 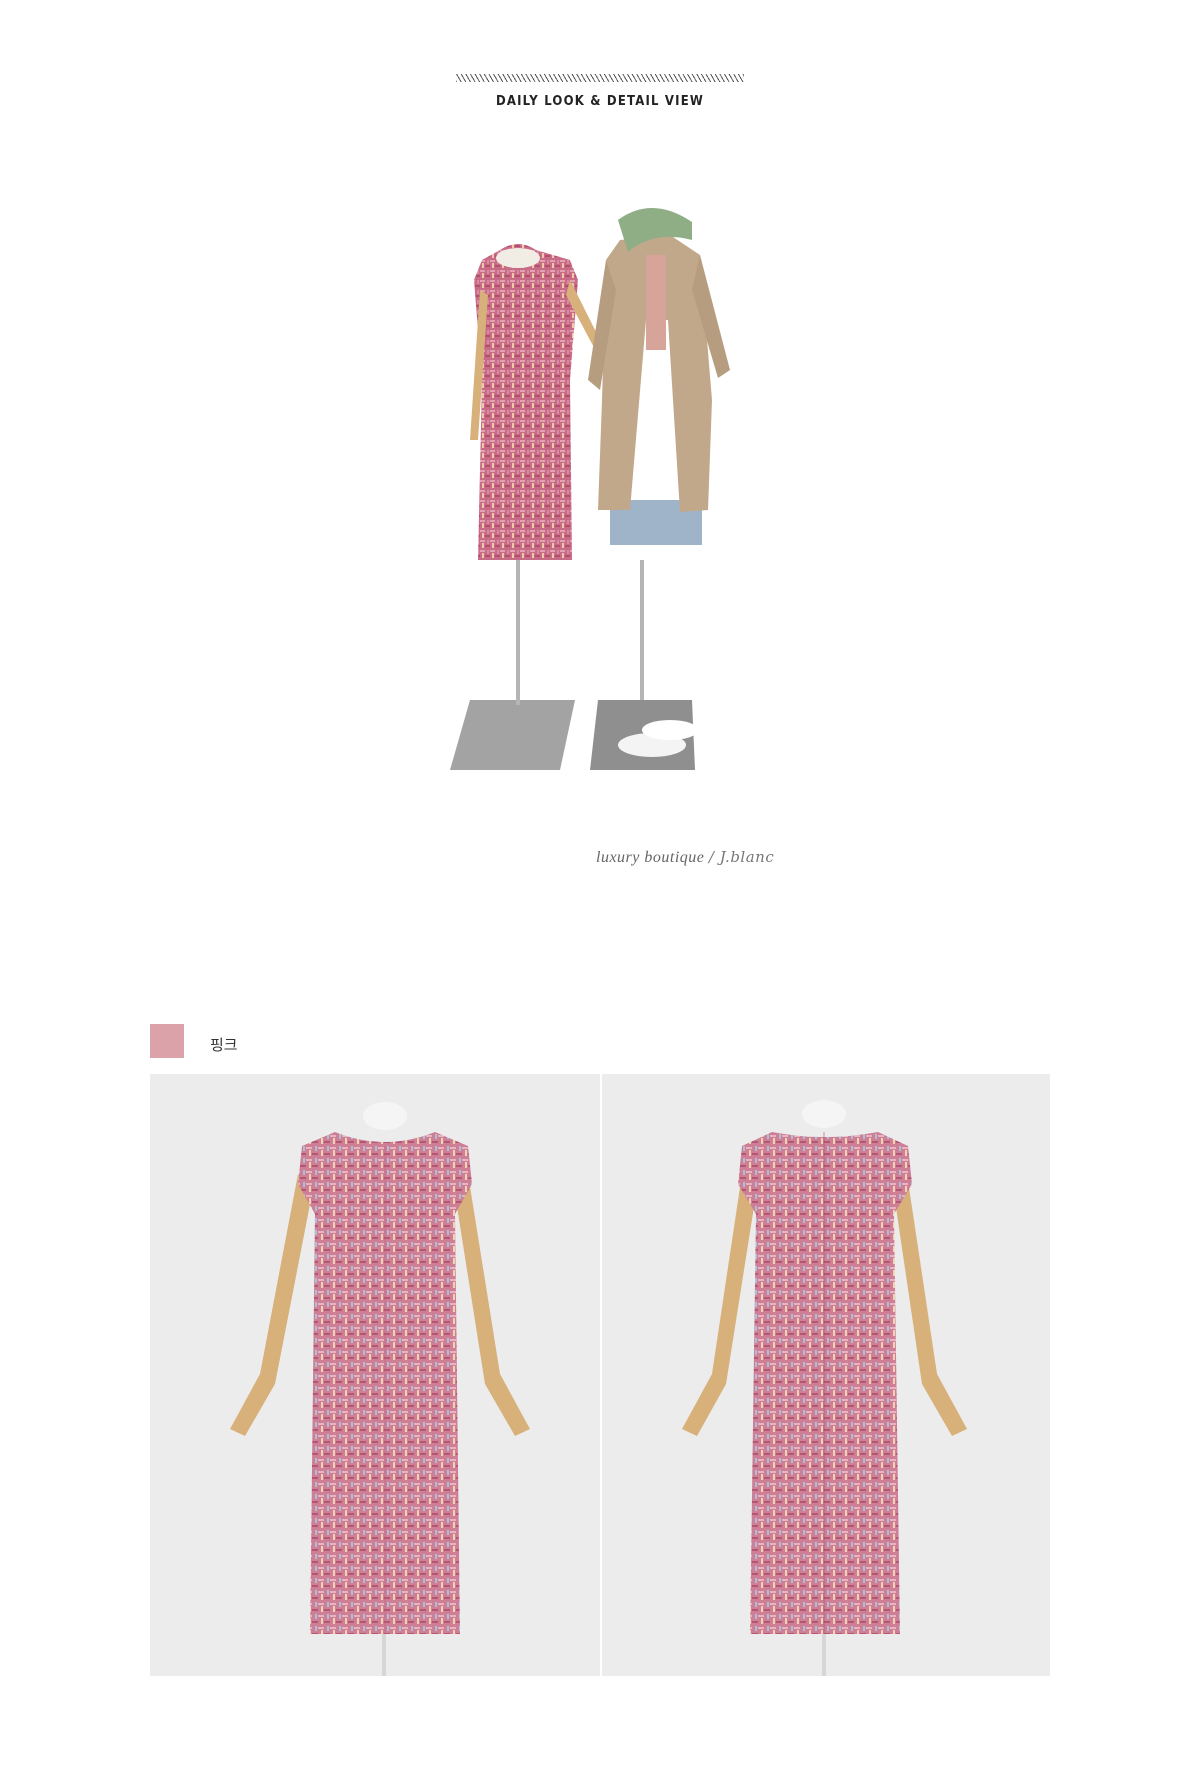 I want to click on hero-image, so click(x=600, y=490).